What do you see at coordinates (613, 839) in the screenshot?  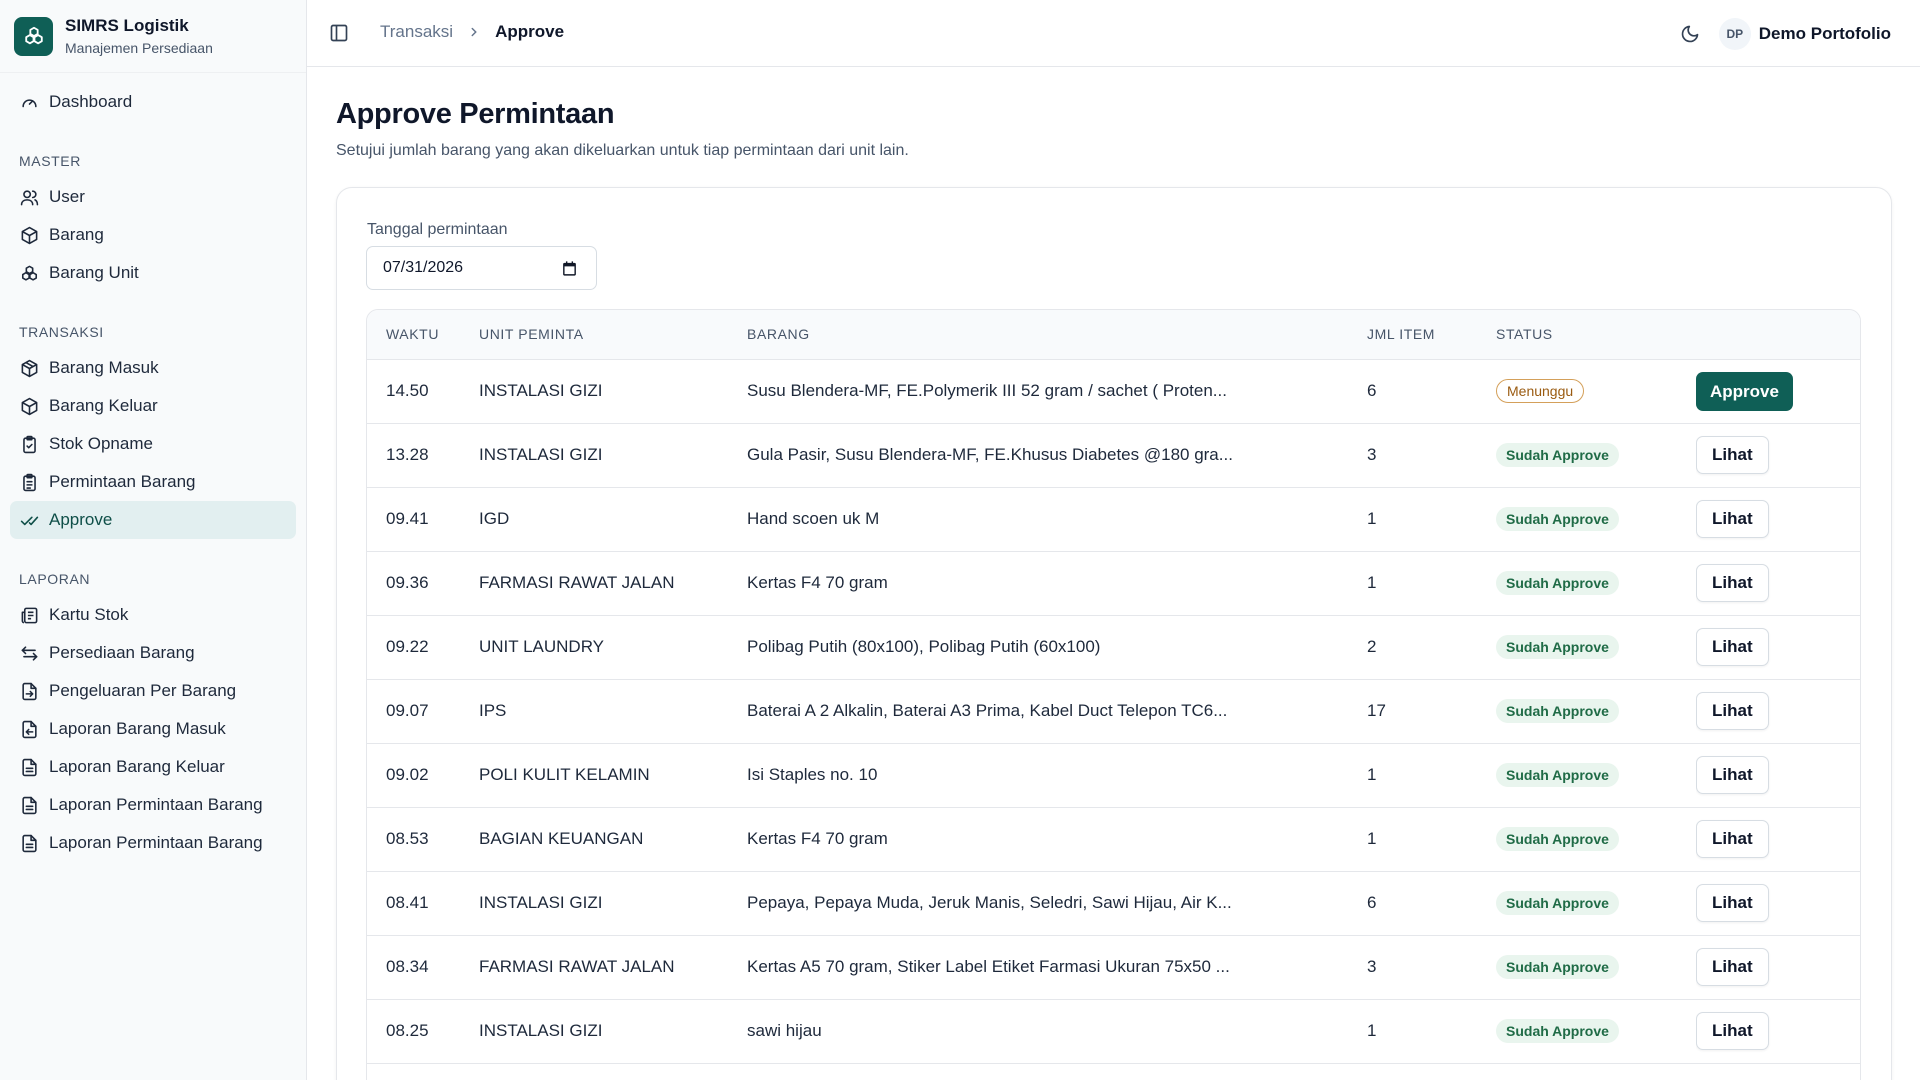 I see `cell-unit: BAGIAN KEUANGAN` at bounding box center [613, 839].